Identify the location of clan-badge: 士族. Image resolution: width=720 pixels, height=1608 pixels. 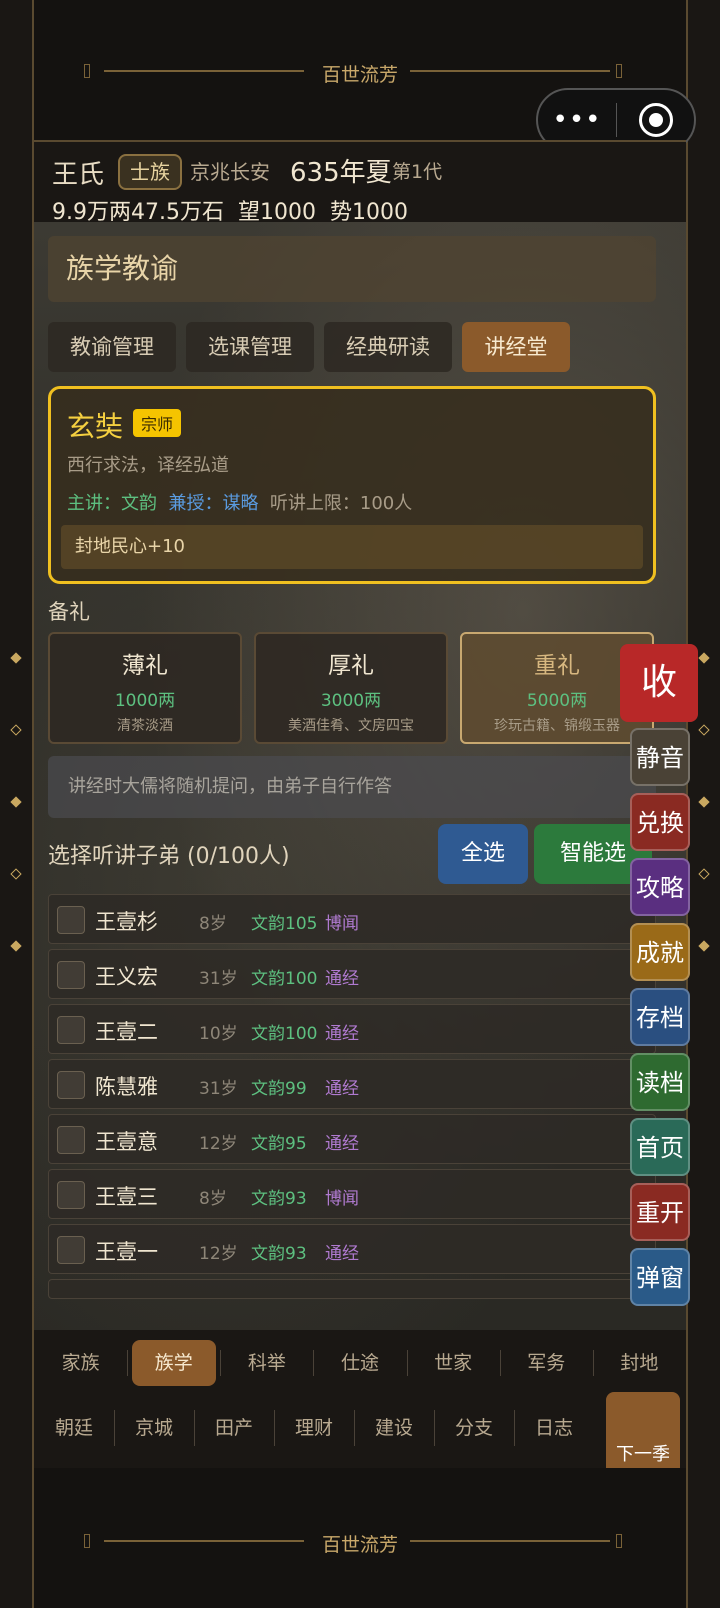
(150, 172).